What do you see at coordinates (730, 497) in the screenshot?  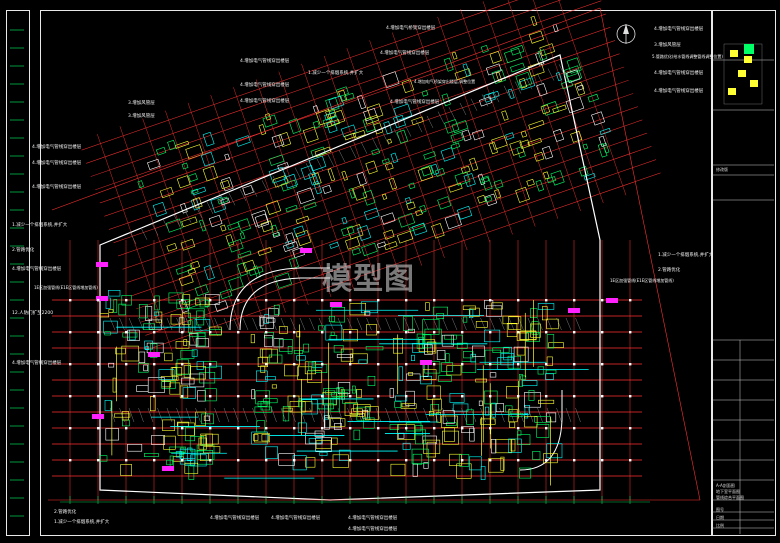 I see `title-block-row: 管线综合平面图` at bounding box center [730, 497].